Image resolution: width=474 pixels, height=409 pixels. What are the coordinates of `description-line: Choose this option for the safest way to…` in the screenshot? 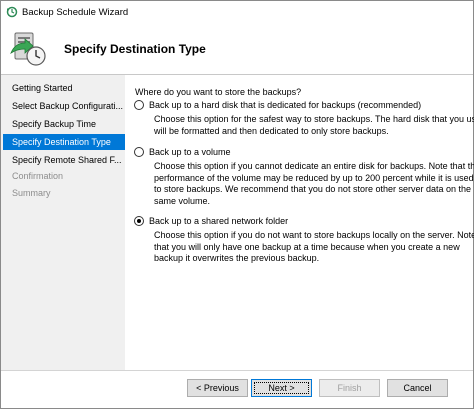 It's located at (314, 119).